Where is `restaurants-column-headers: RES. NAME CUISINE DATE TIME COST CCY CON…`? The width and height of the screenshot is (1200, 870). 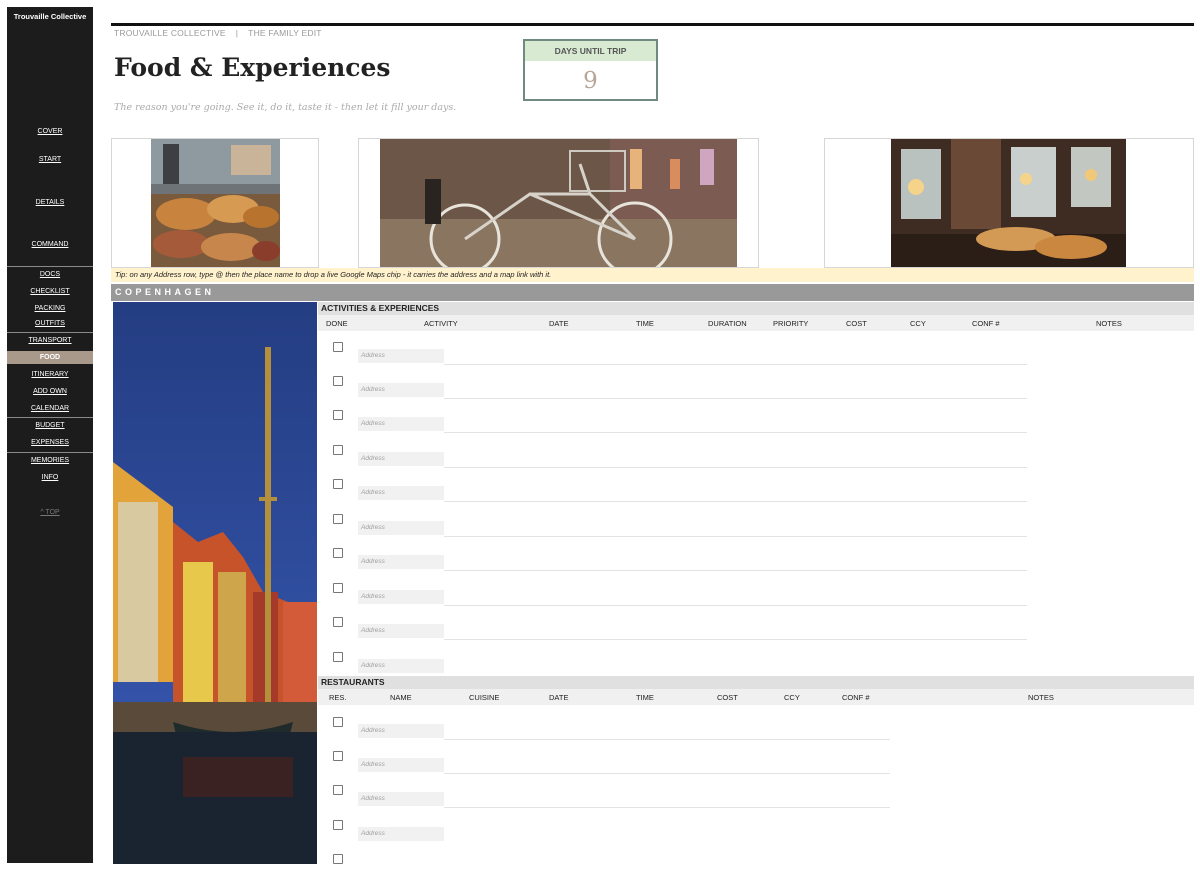 restaurants-column-headers: RES. NAME CUISINE DATE TIME COST CCY CON… is located at coordinates (756, 697).